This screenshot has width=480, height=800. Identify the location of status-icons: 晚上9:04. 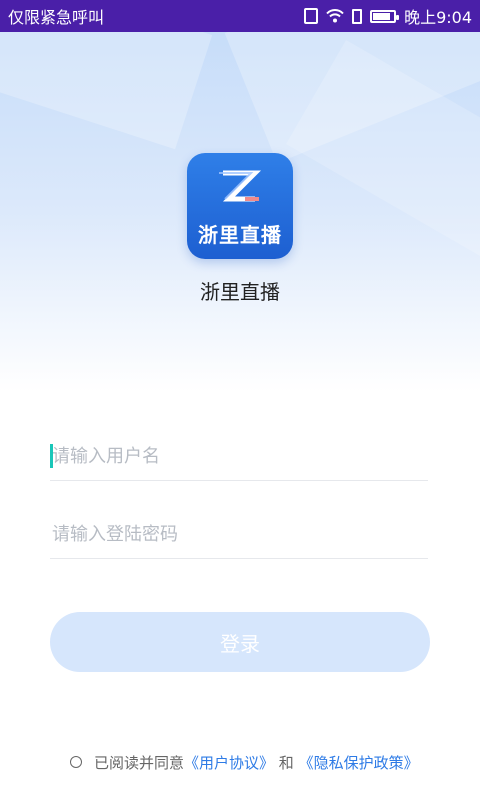
(388, 16).